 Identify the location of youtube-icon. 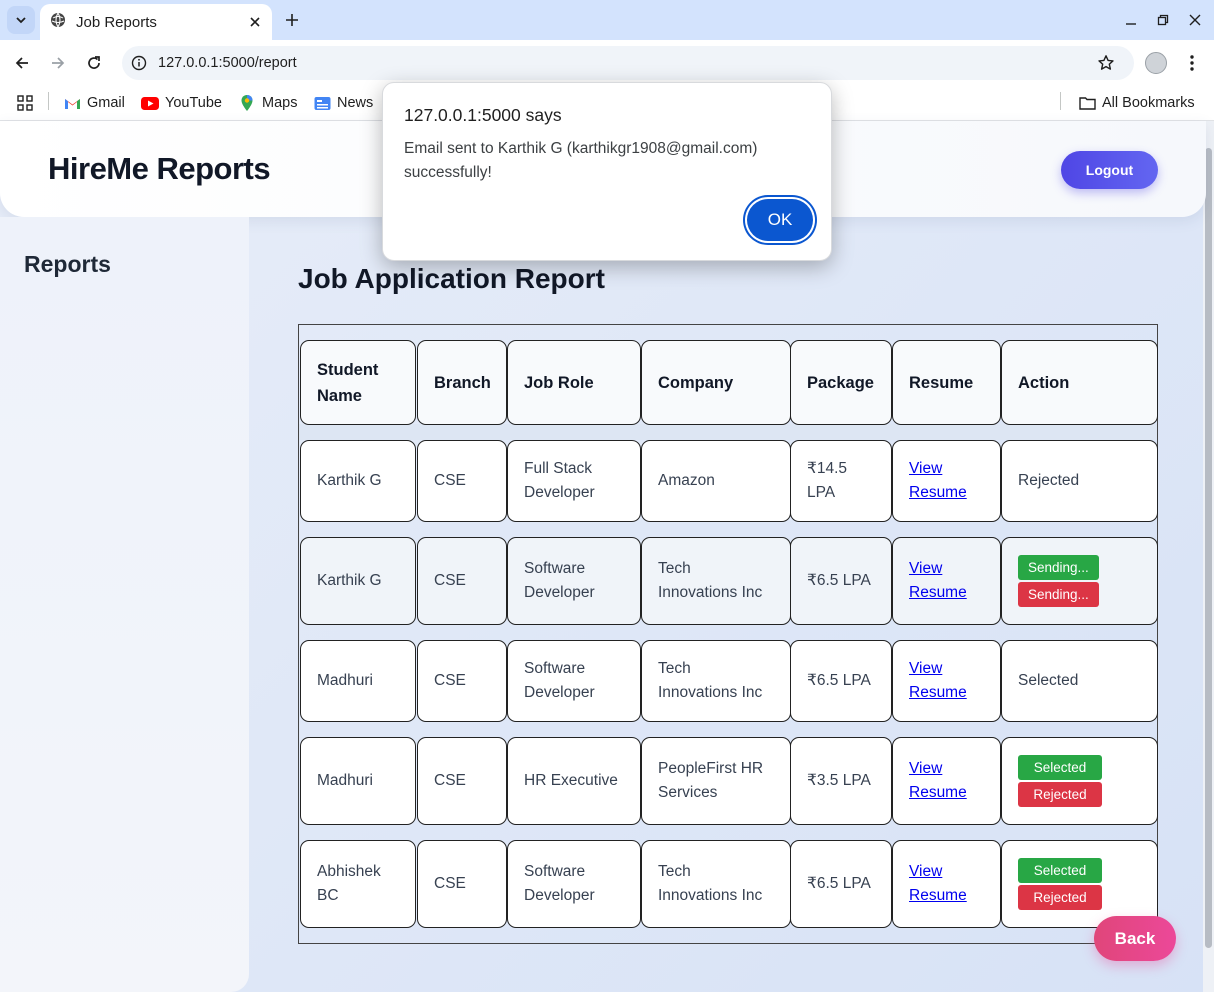
(150, 103).